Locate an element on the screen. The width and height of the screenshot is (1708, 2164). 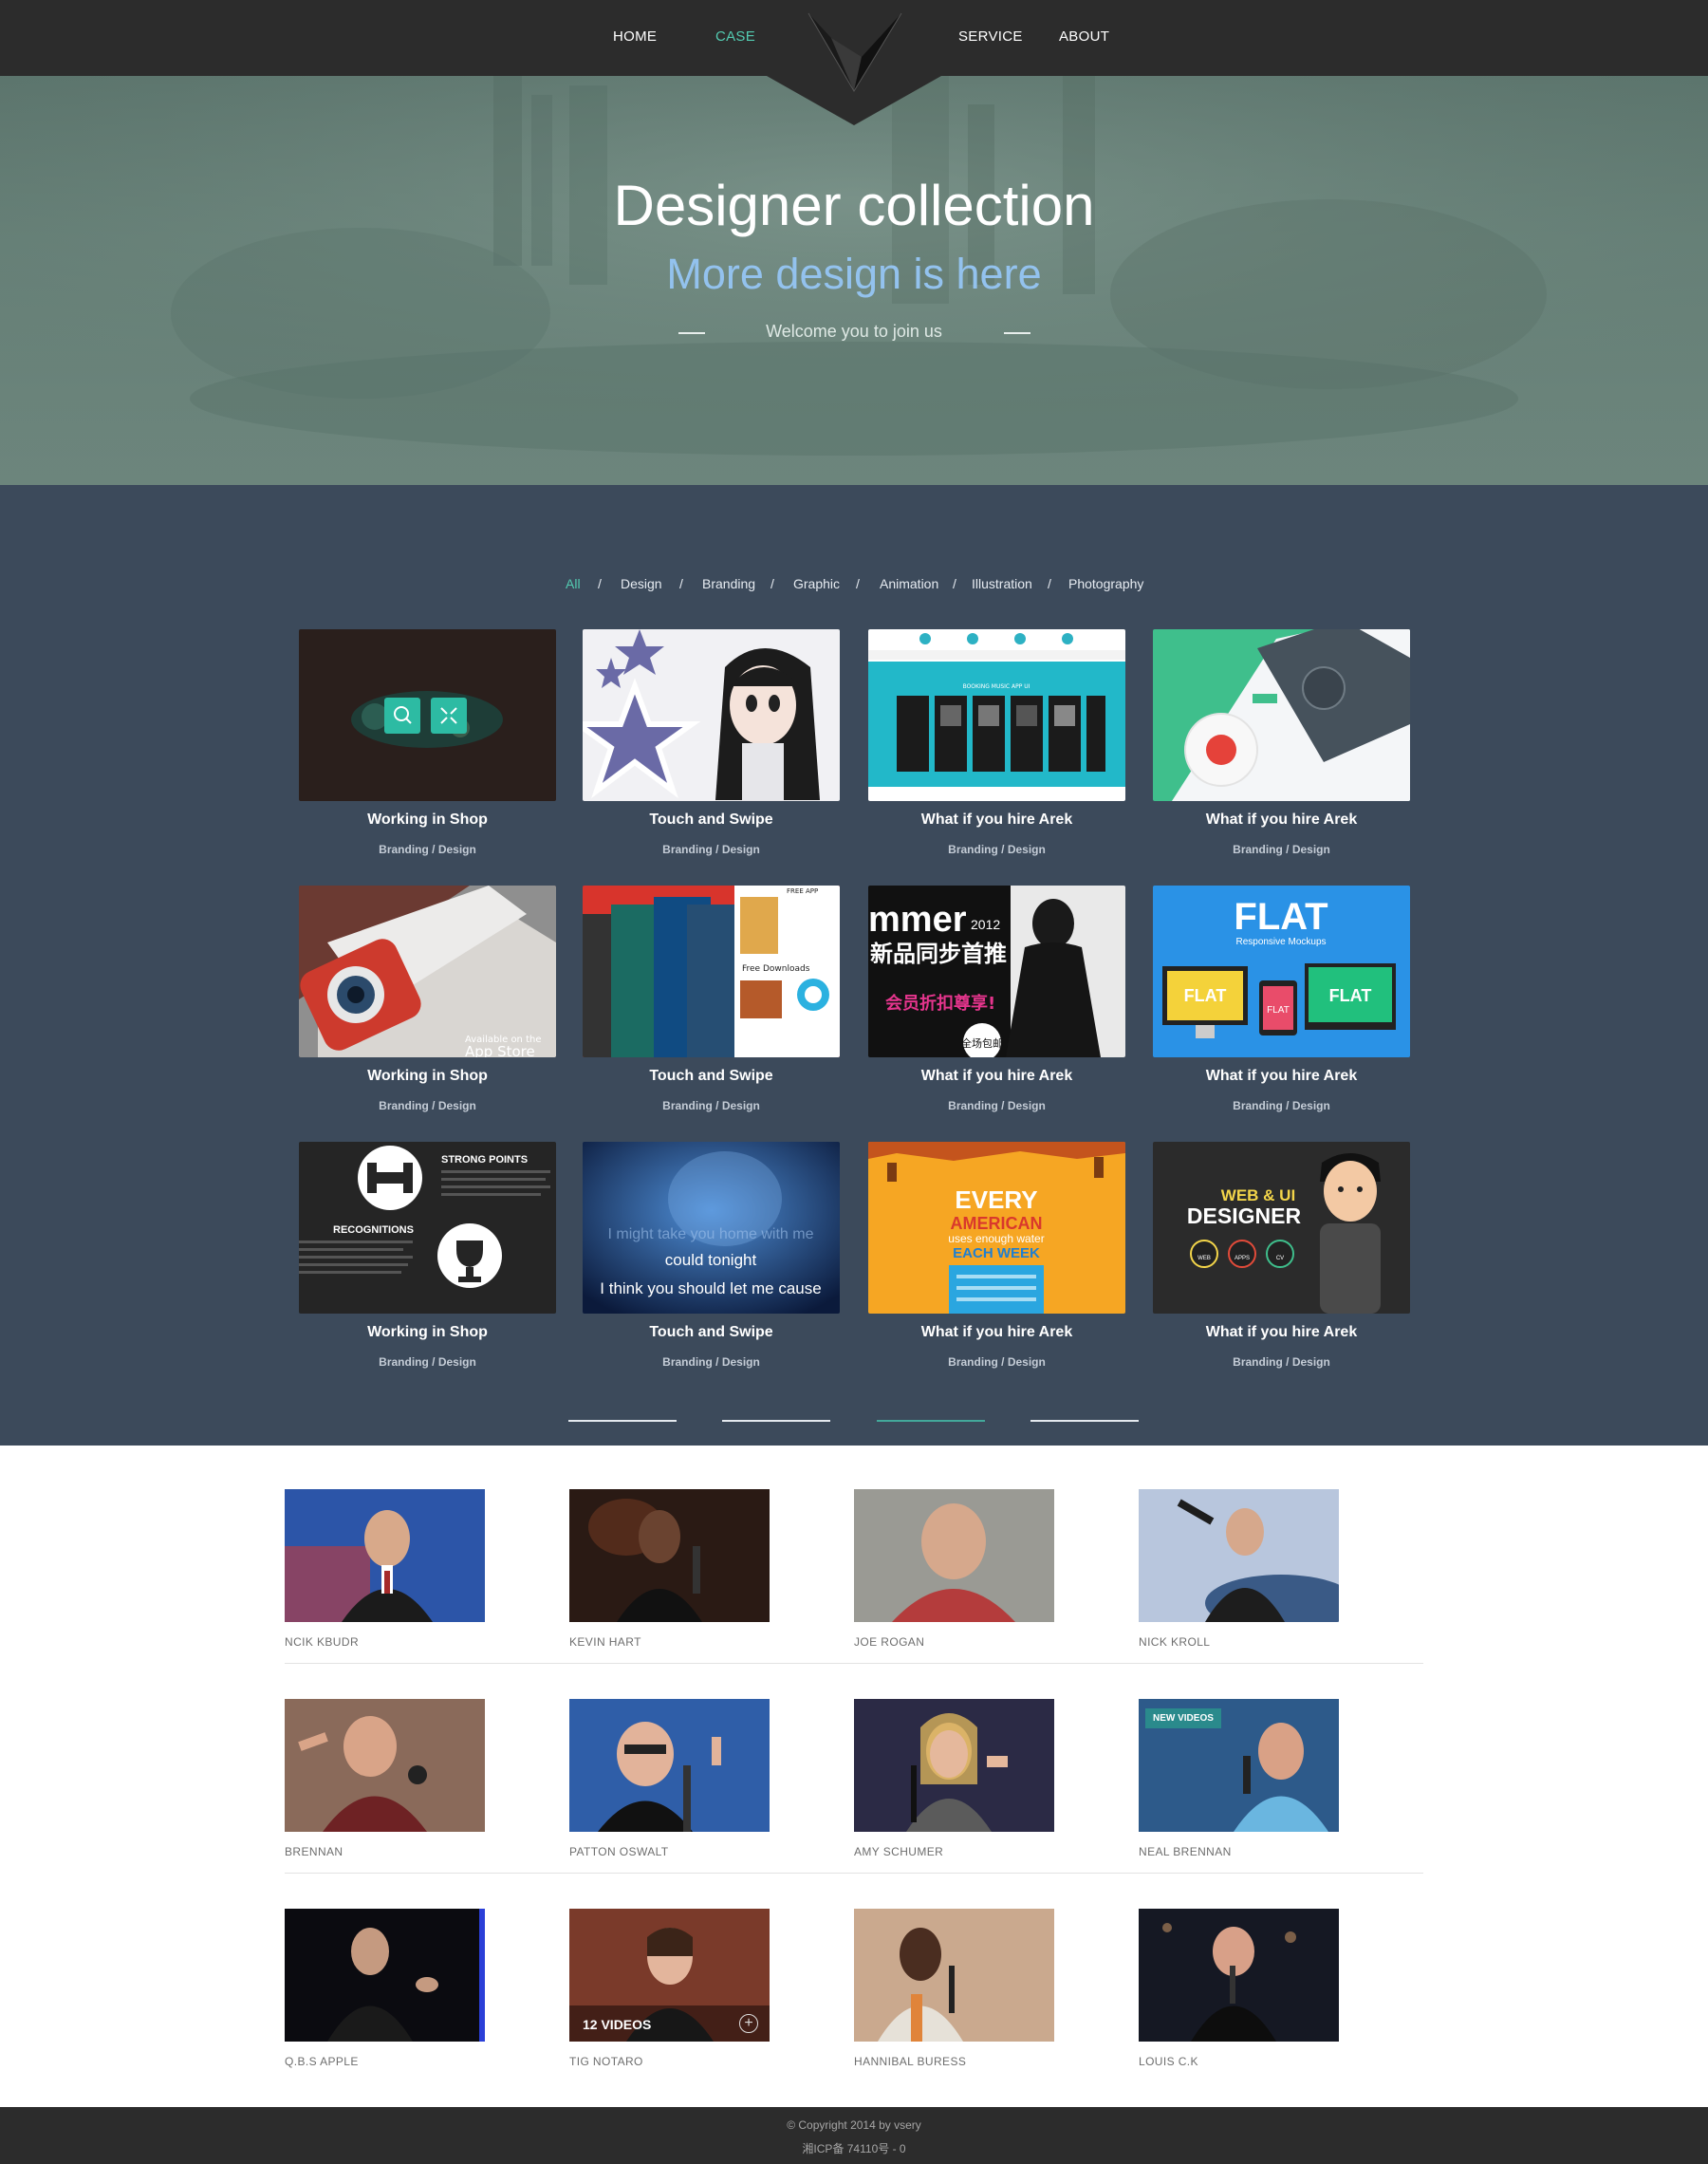
case-card: Working in Shop Branding / Design is located at coordinates (428, 742).